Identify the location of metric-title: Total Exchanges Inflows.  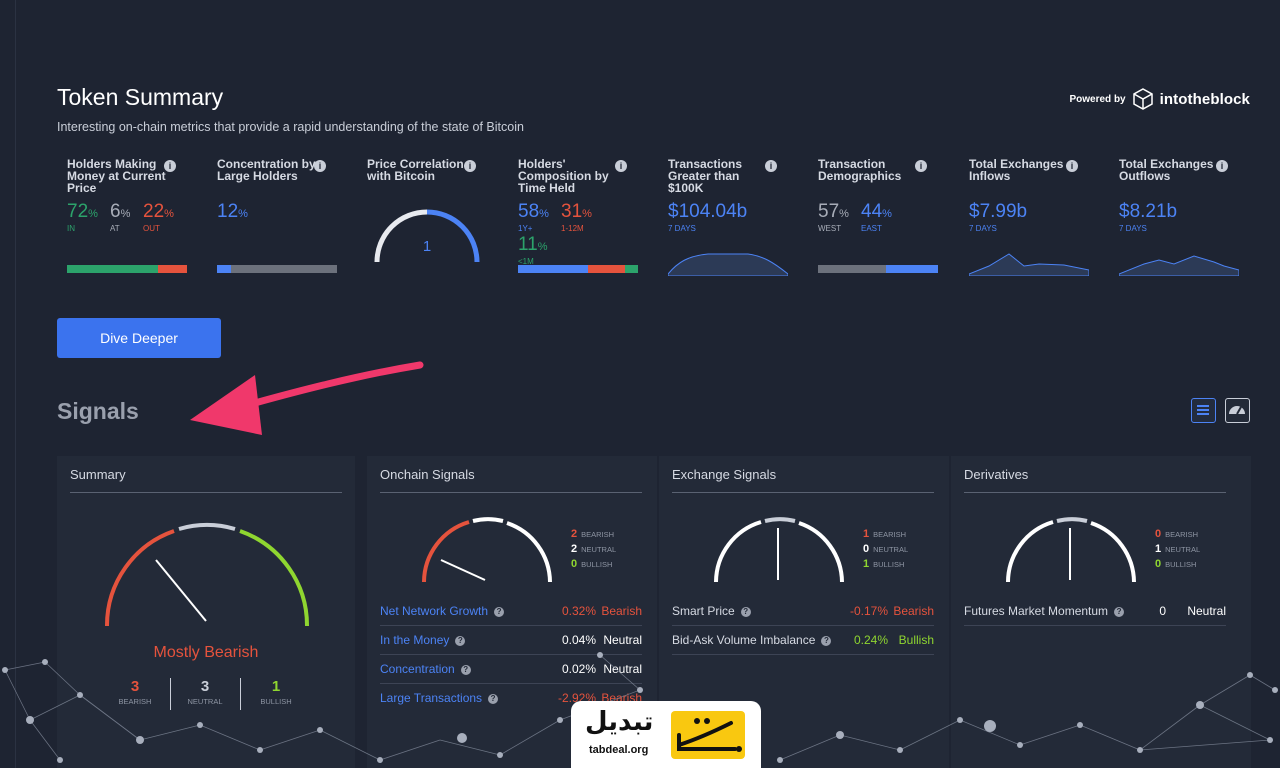
(1016, 170).